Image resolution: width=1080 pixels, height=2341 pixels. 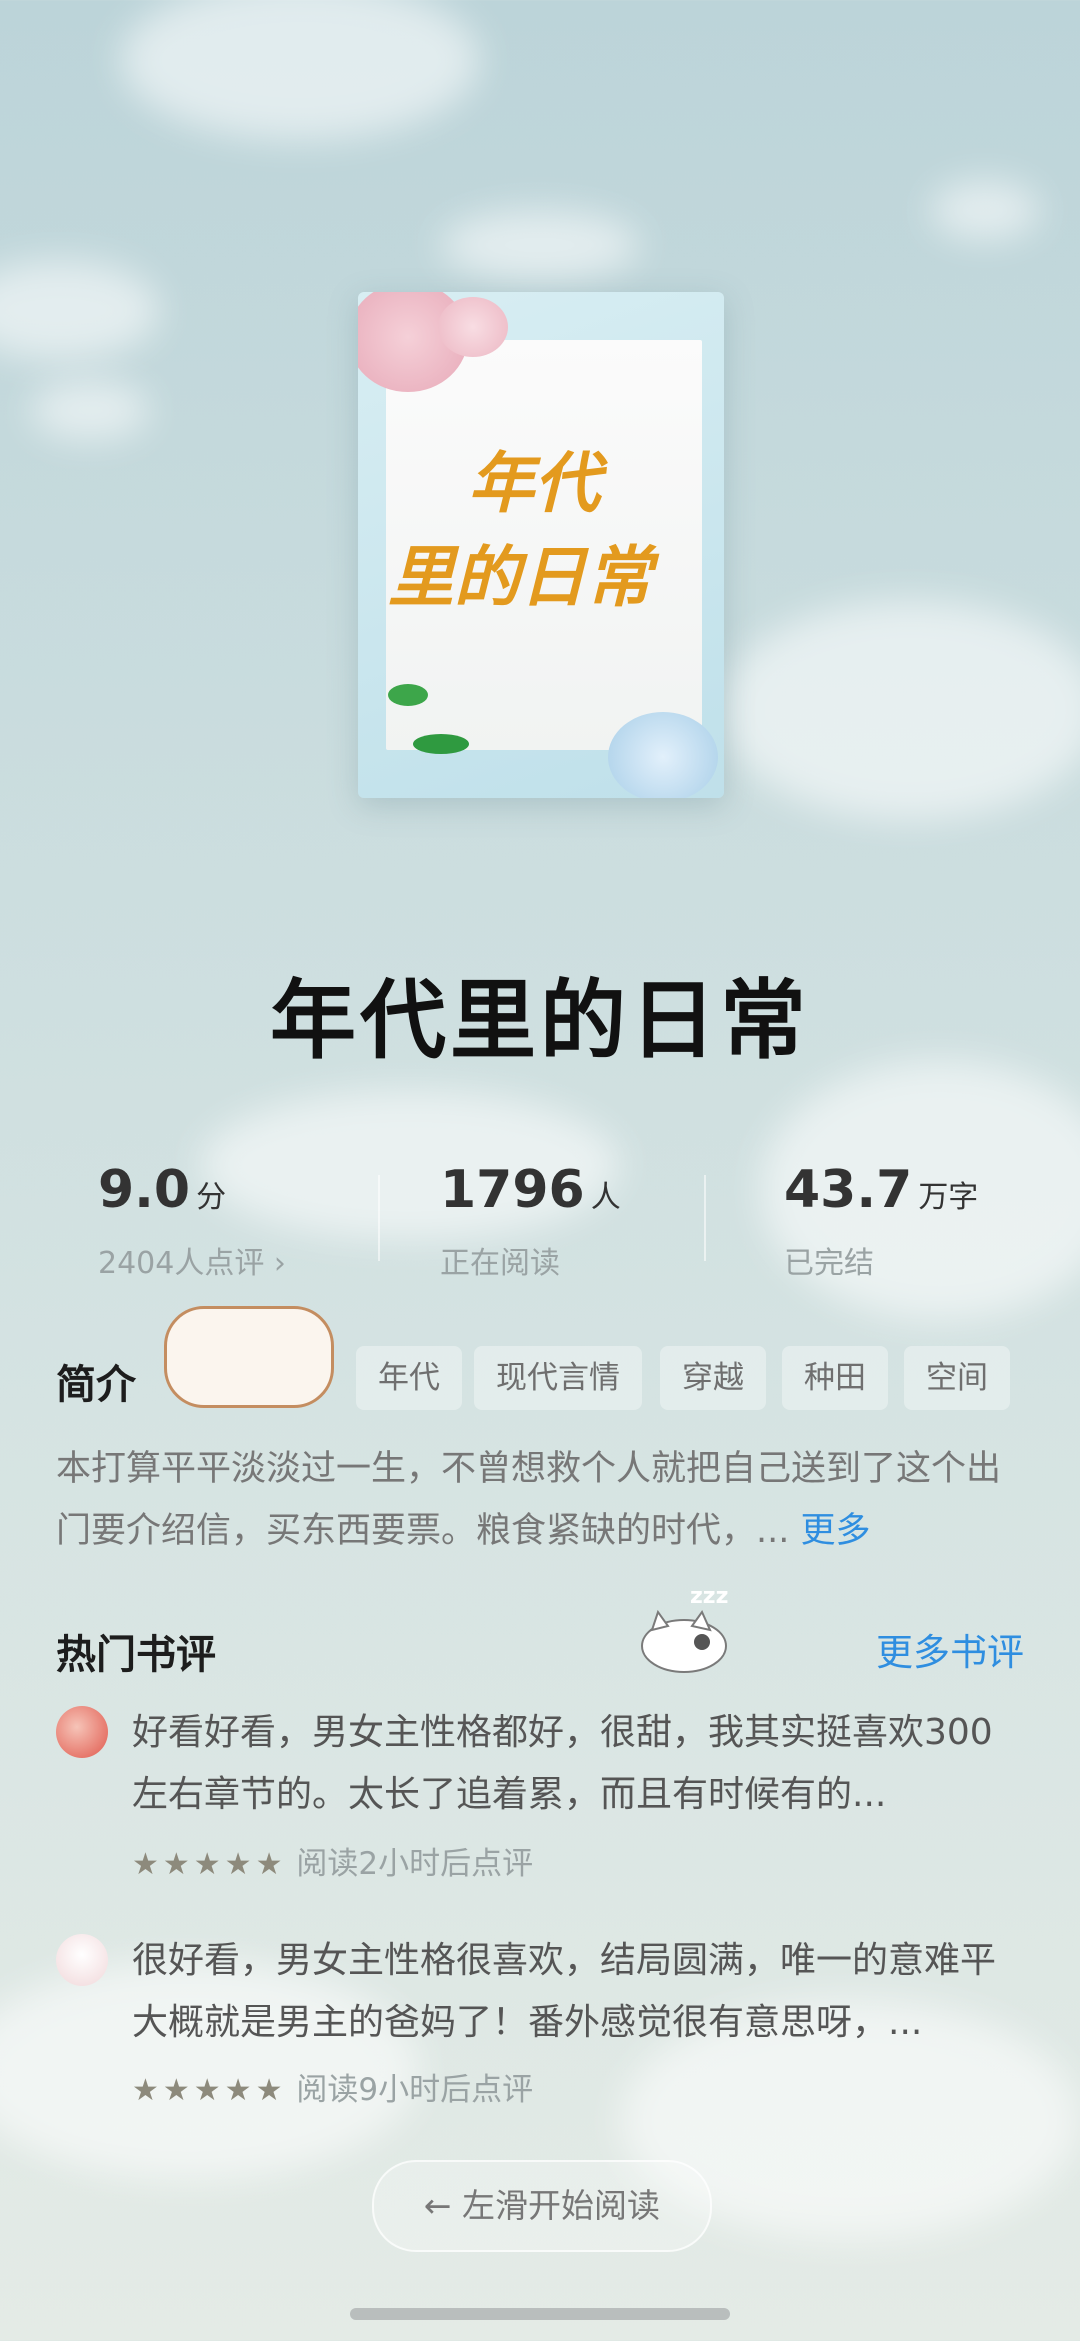 I want to click on words-value: 43.7, so click(x=848, y=1190).